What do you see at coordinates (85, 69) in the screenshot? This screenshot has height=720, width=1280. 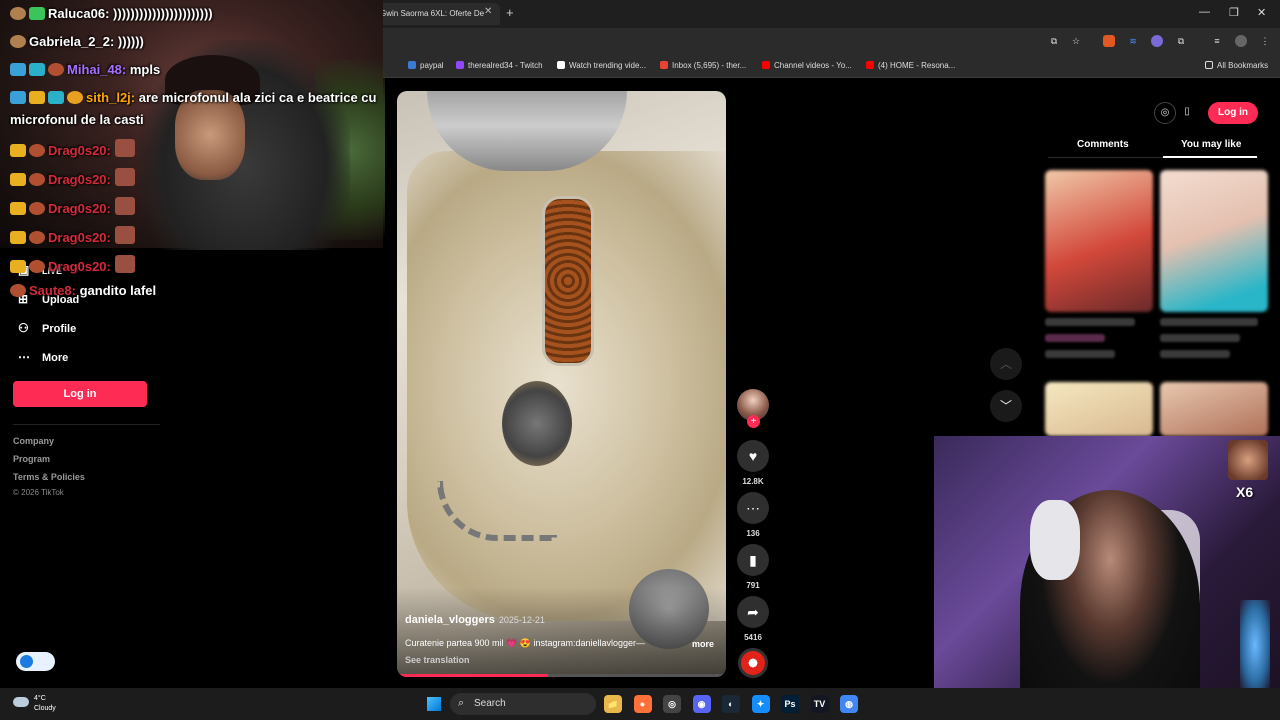 I see `chat-message: Mihai_48: mpls` at bounding box center [85, 69].